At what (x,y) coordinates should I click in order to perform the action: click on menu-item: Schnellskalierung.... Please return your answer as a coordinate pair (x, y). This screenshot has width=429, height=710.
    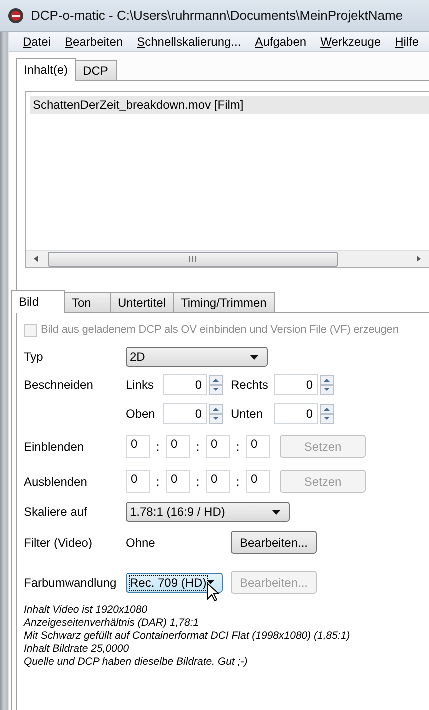
    Looking at the image, I should click on (189, 41).